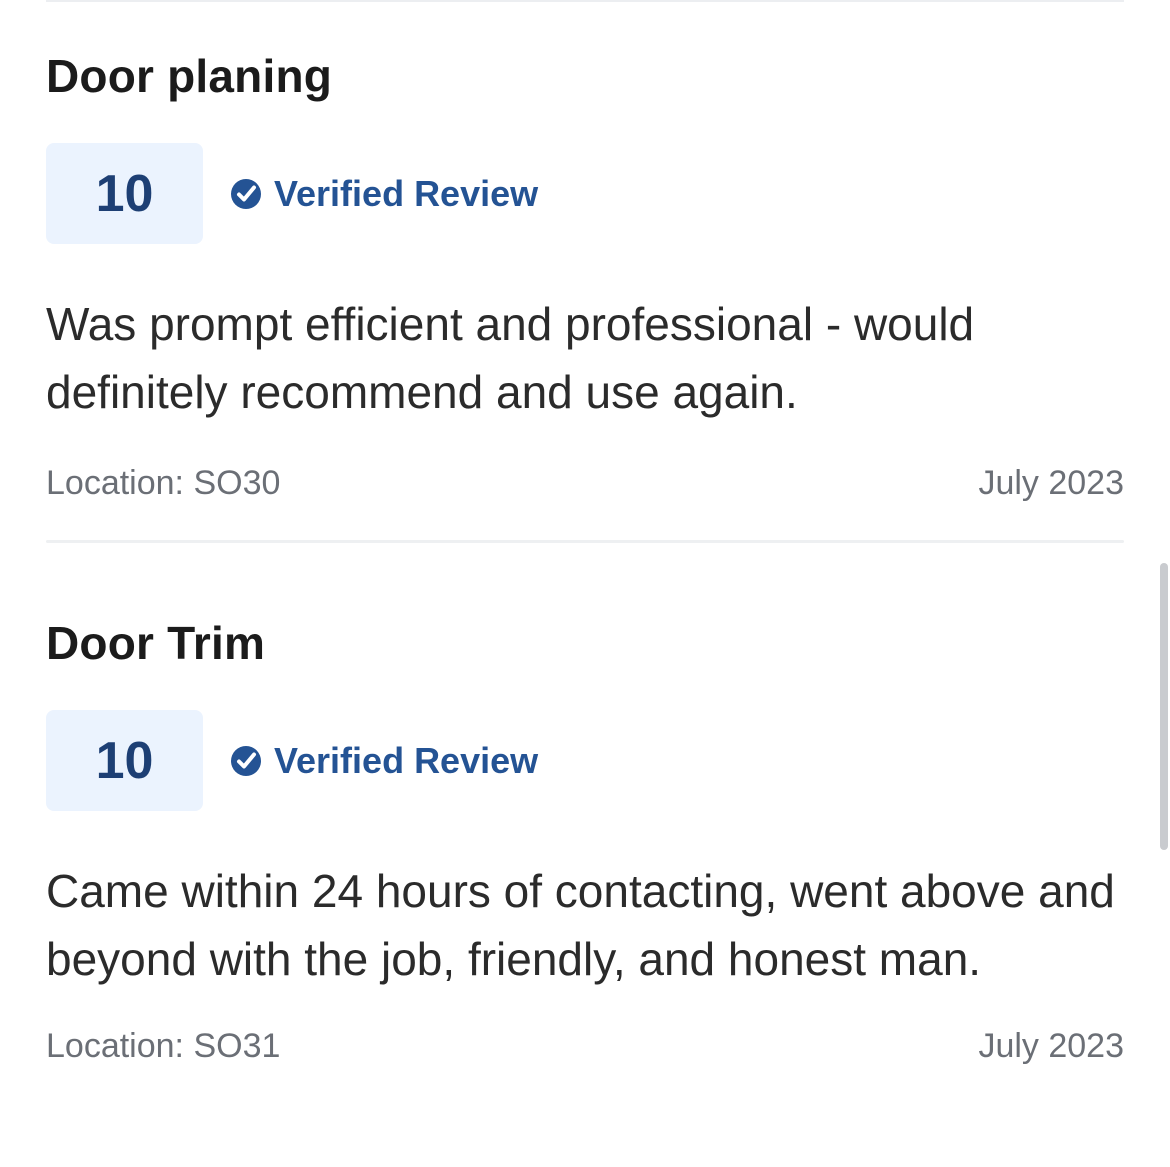  Describe the element at coordinates (156, 643) in the screenshot. I see `review-title: Door Trim` at that location.